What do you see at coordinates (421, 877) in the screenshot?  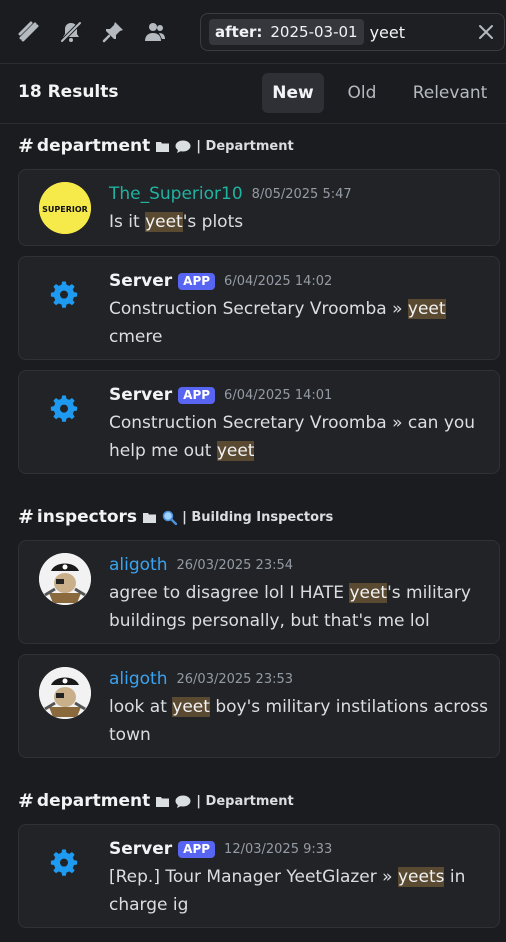 I see `search-highlight: yeets` at bounding box center [421, 877].